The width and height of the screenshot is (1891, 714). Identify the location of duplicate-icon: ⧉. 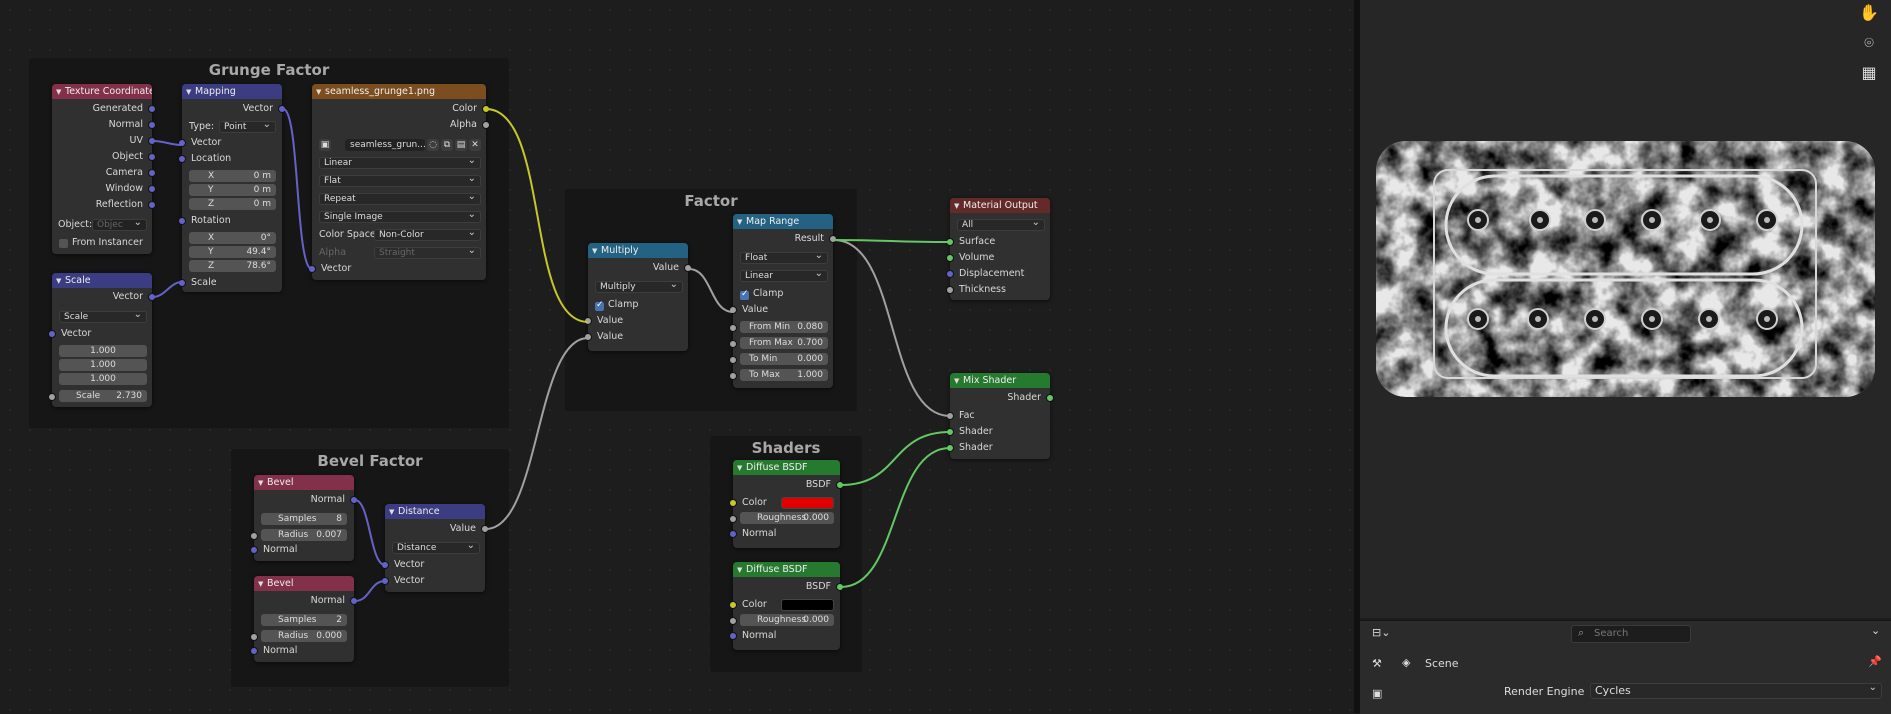
(447, 145).